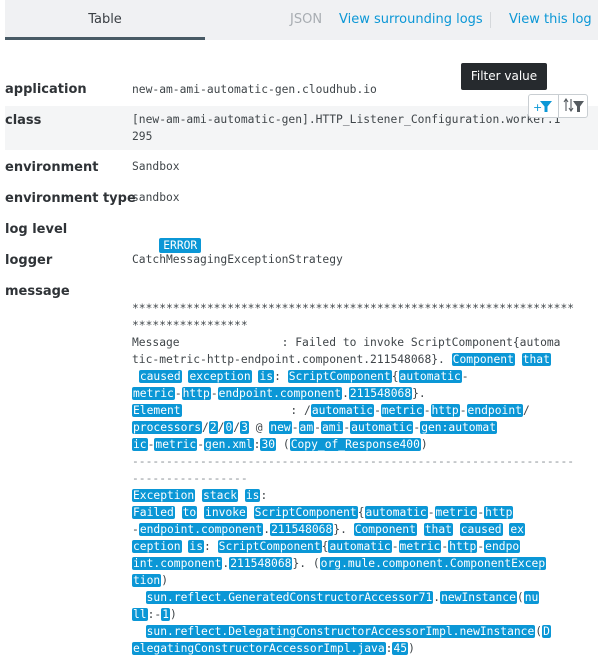 The width and height of the screenshot is (613, 658). I want to click on highlighted-token: Component, so click(385, 529).